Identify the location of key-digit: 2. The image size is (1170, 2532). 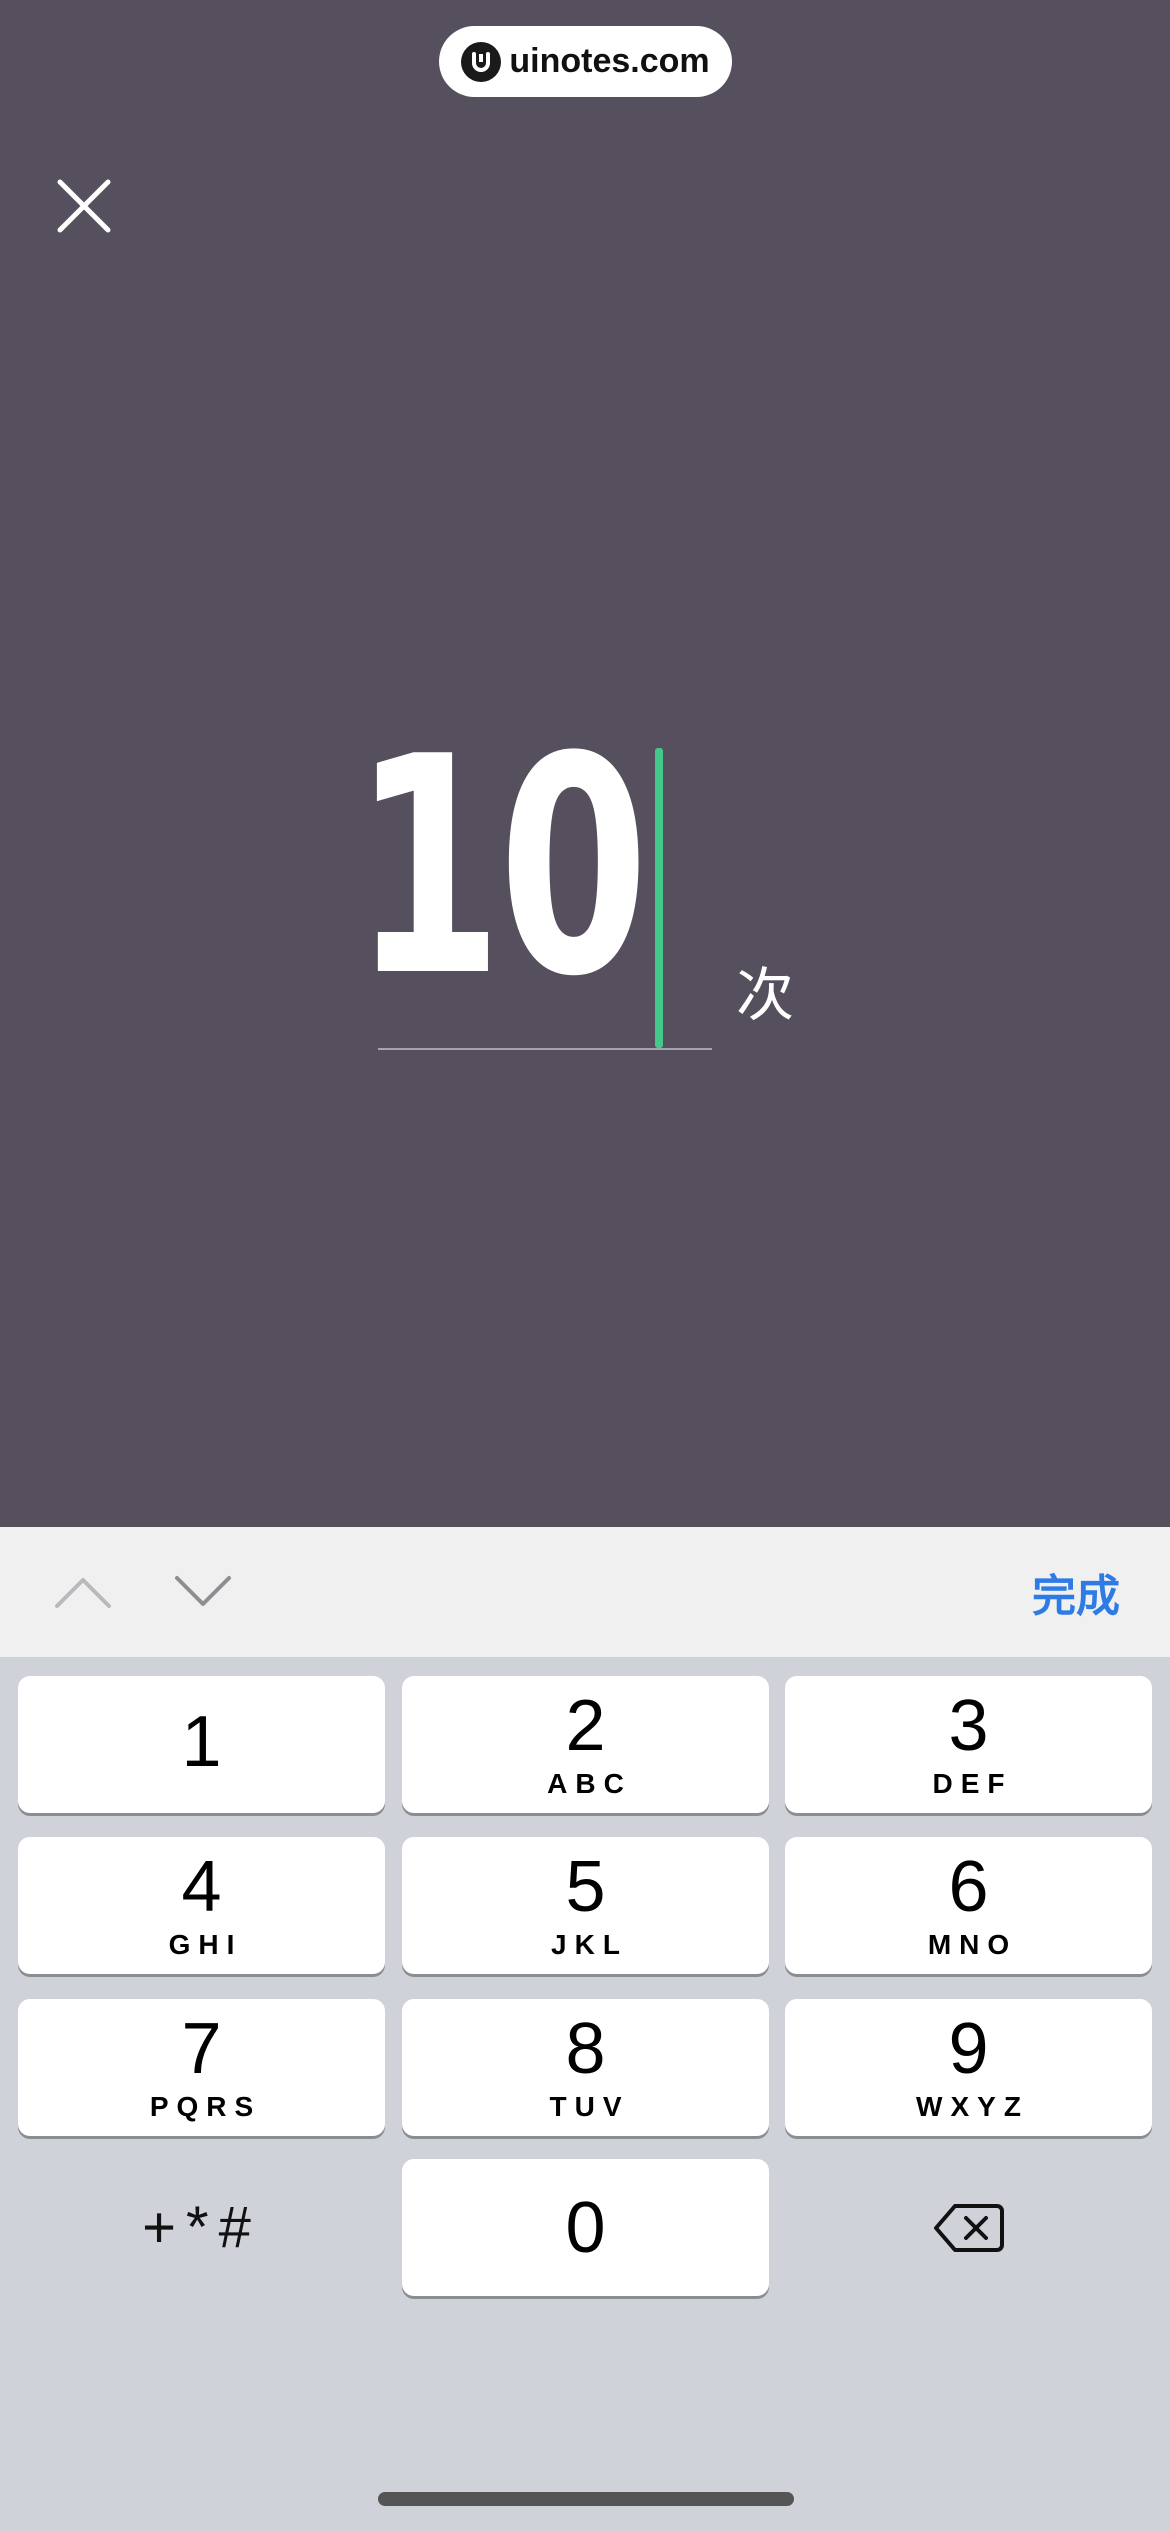
(585, 1725).